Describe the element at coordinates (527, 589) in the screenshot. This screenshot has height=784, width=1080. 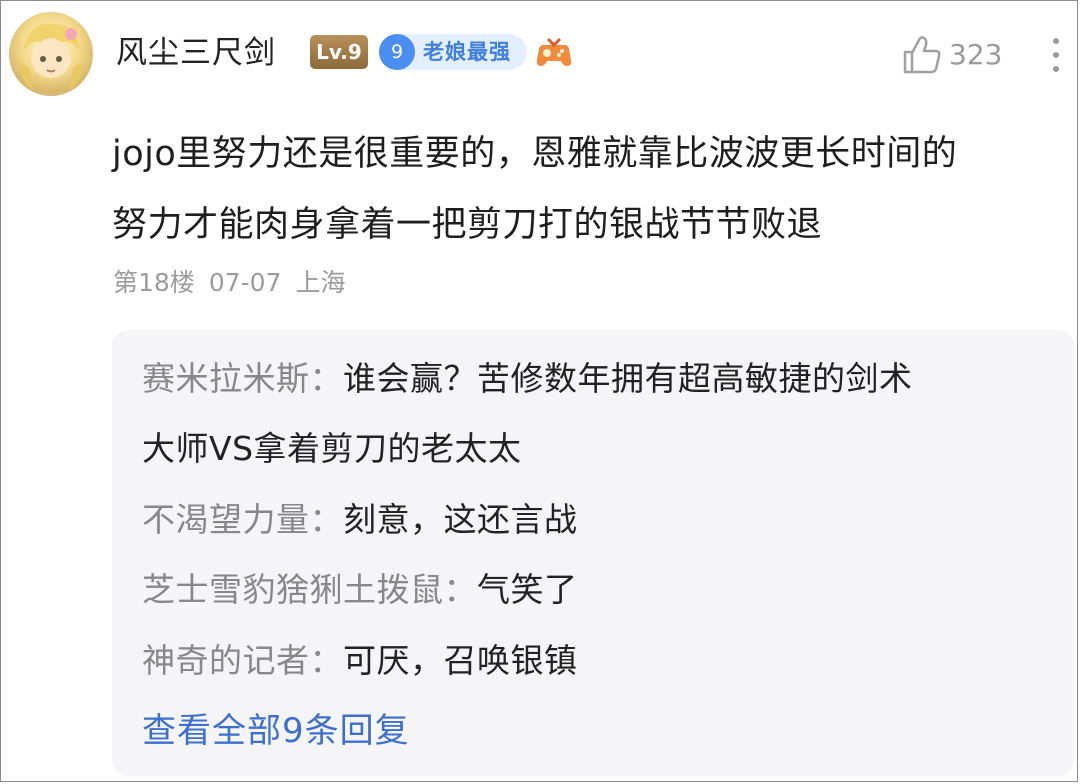
I see `reply-text: 气笑了` at that location.